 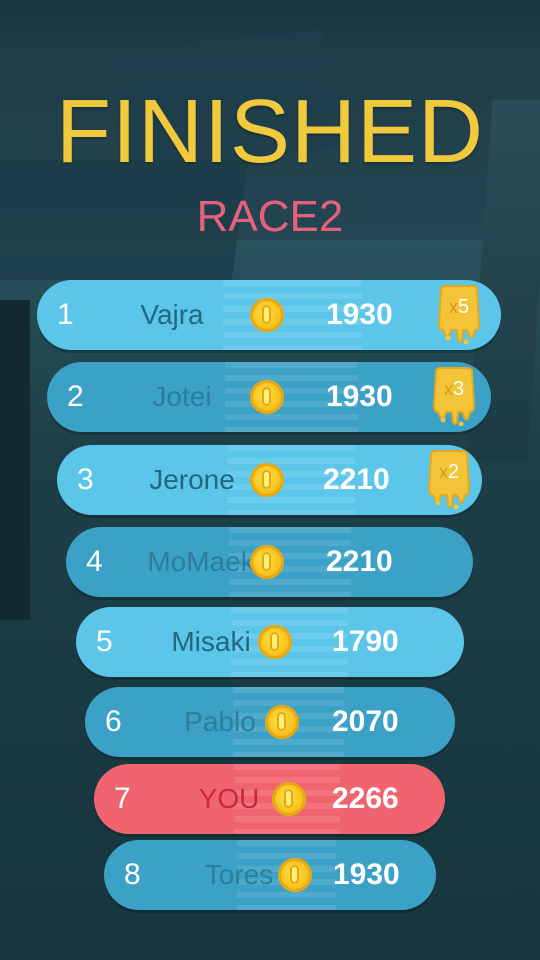 What do you see at coordinates (270, 216) in the screenshot?
I see `race-subtitle: RACE2` at bounding box center [270, 216].